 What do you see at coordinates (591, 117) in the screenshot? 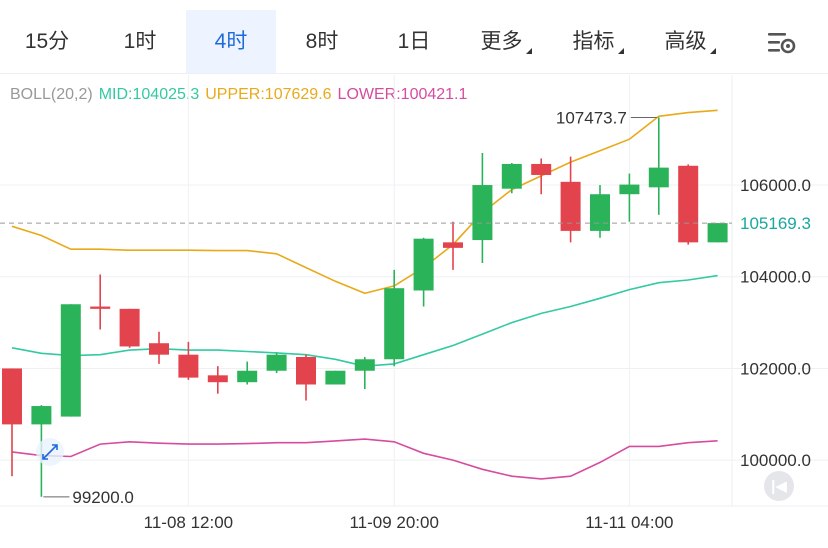
I see `max-annotation-label: 107473.7` at bounding box center [591, 117].